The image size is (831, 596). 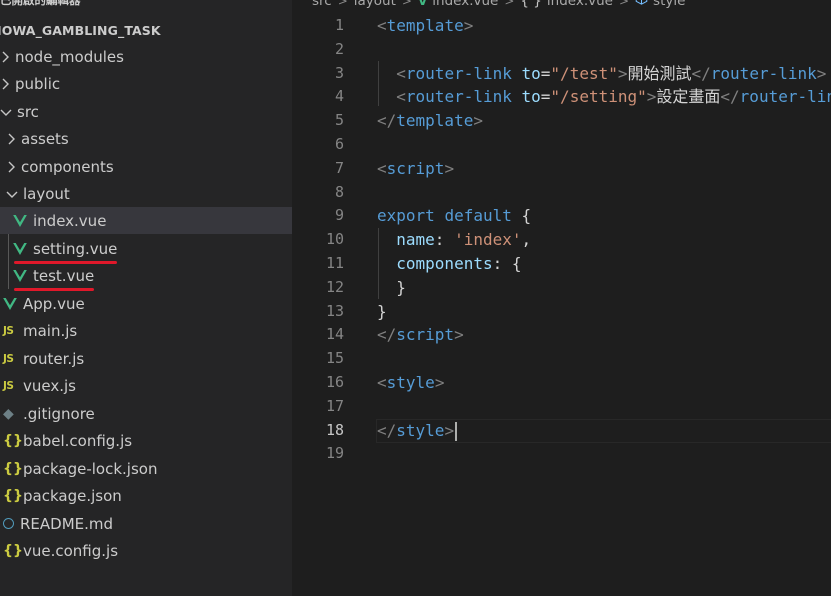 What do you see at coordinates (146, 358) in the screenshot?
I see `tree-item: JS router.js` at bounding box center [146, 358].